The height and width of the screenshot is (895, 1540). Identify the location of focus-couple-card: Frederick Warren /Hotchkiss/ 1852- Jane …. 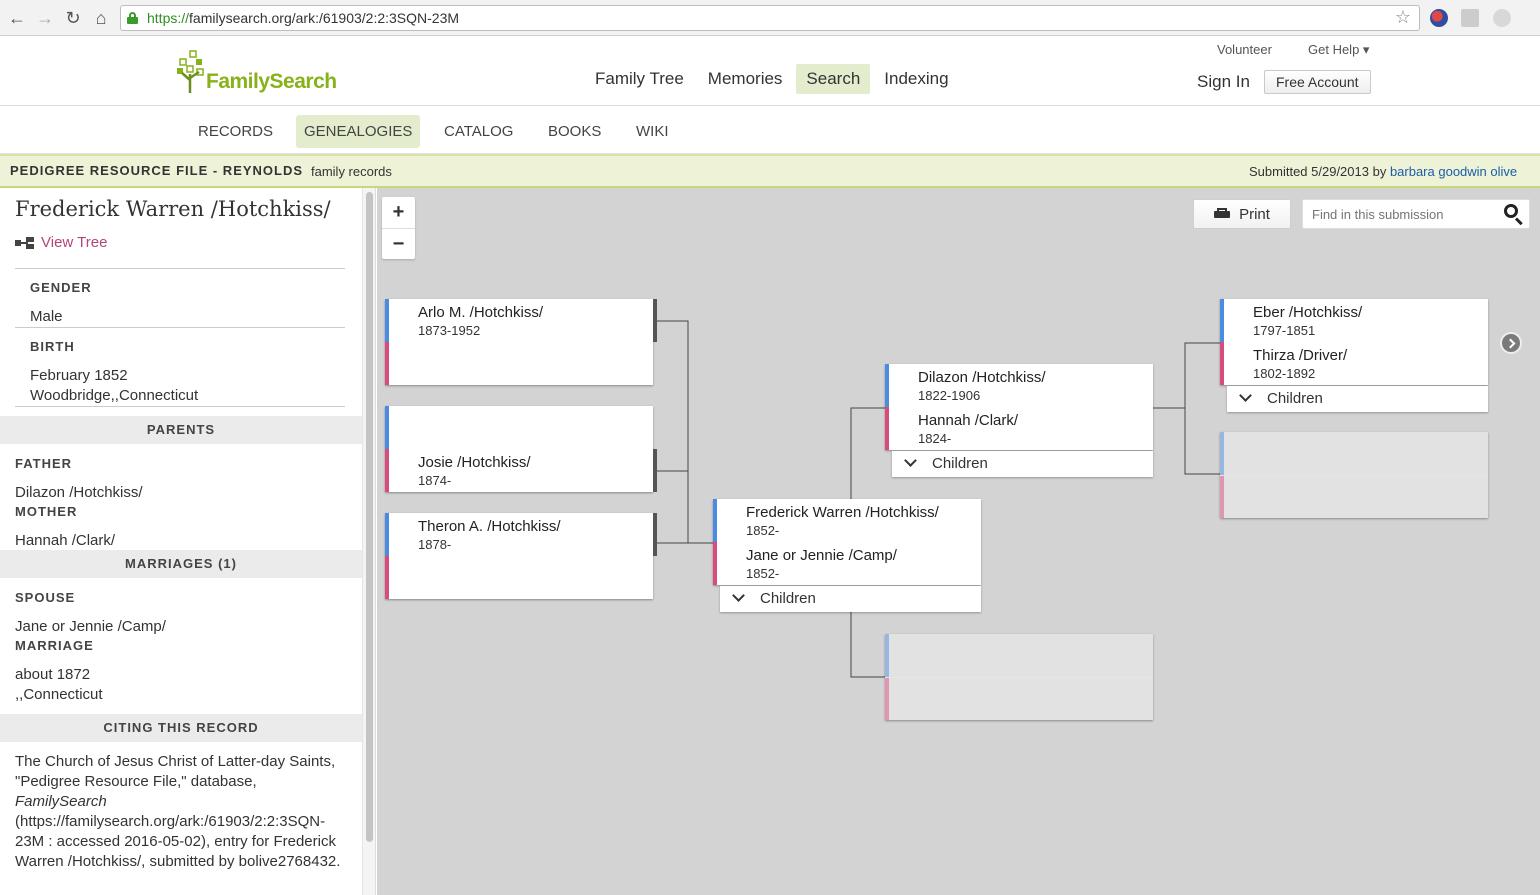
(847, 542).